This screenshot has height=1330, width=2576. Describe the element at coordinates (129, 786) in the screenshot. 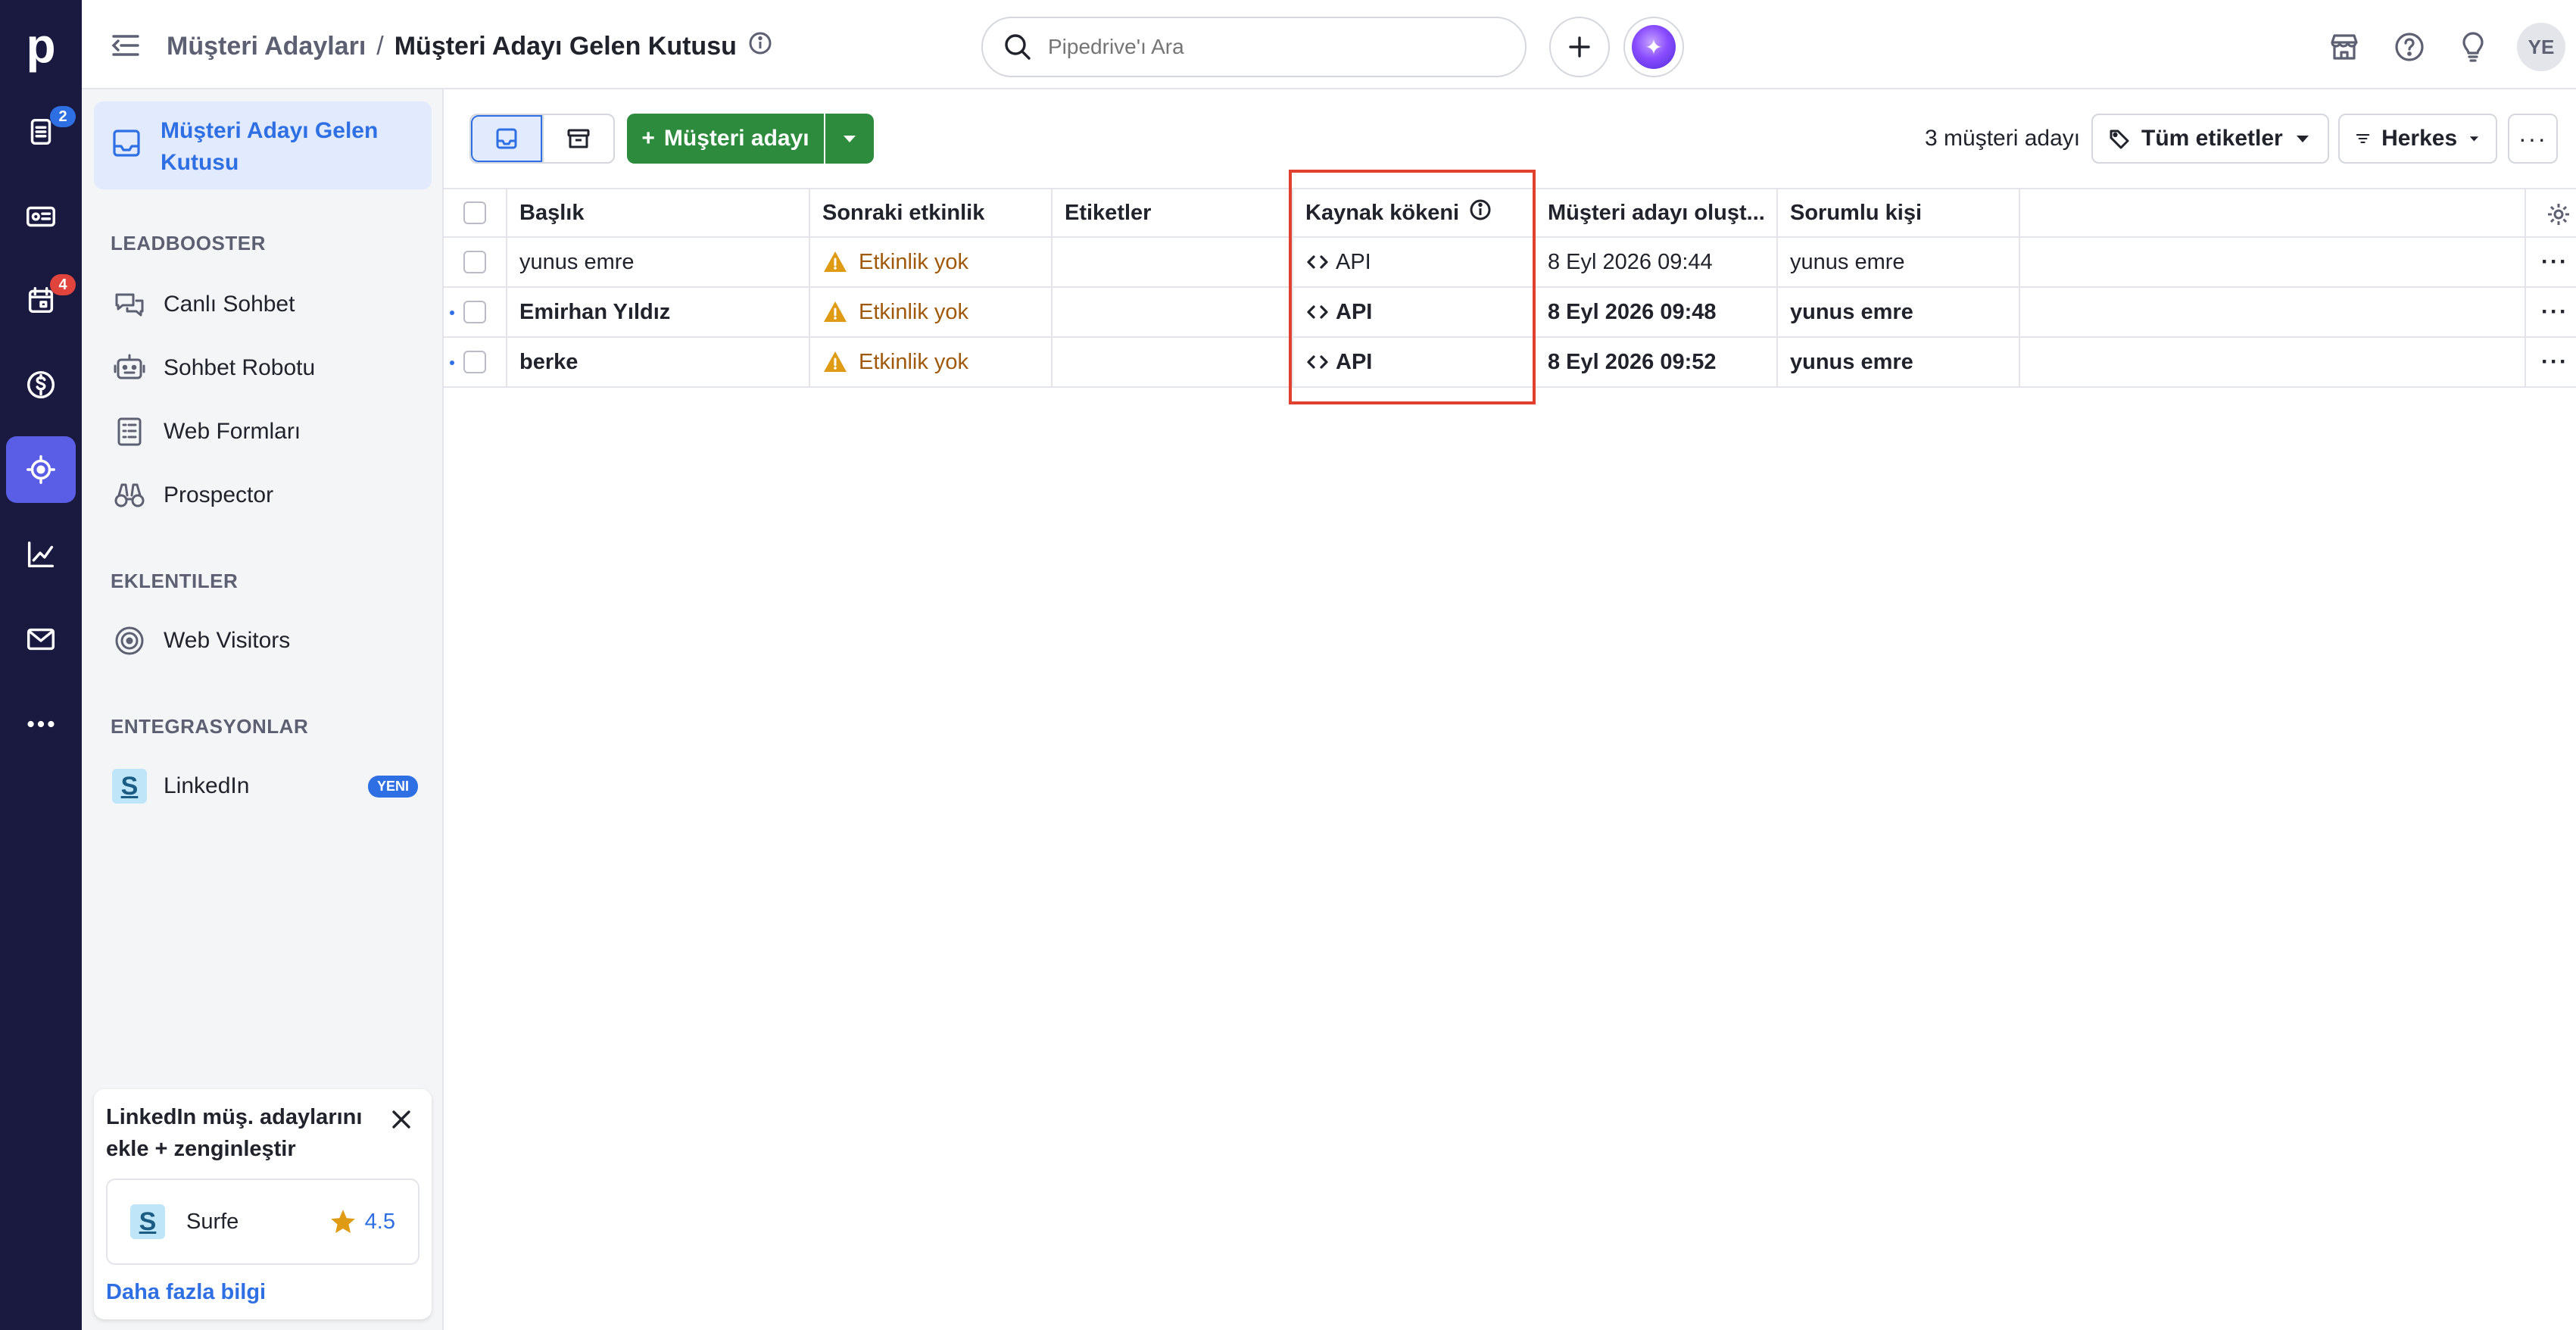

I see `surfe-logo-icon: S` at that location.